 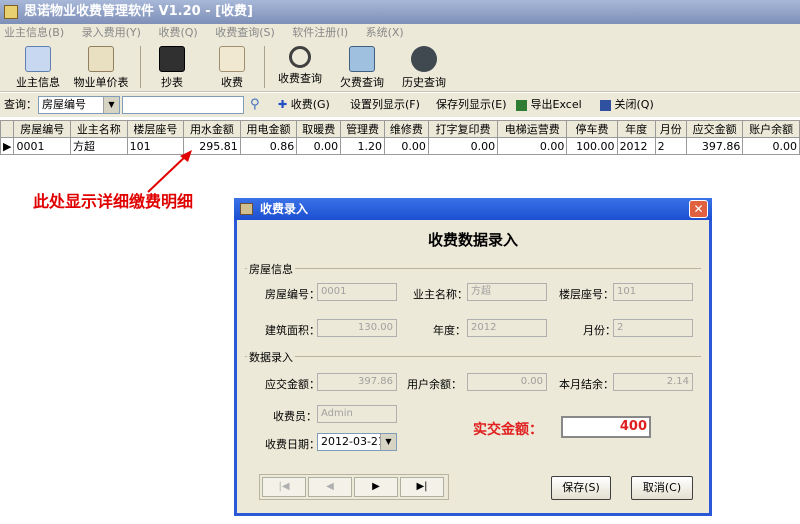 What do you see at coordinates (507, 382) in the screenshot?
I see `balance-field: 0.00` at bounding box center [507, 382].